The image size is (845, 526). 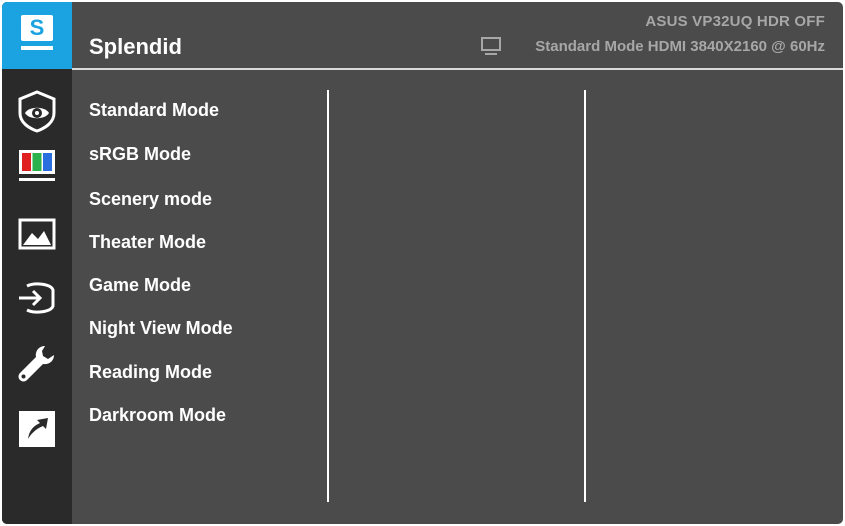 What do you see at coordinates (147, 242) in the screenshot?
I see `menu-item-theater-mode: Theater Mode` at bounding box center [147, 242].